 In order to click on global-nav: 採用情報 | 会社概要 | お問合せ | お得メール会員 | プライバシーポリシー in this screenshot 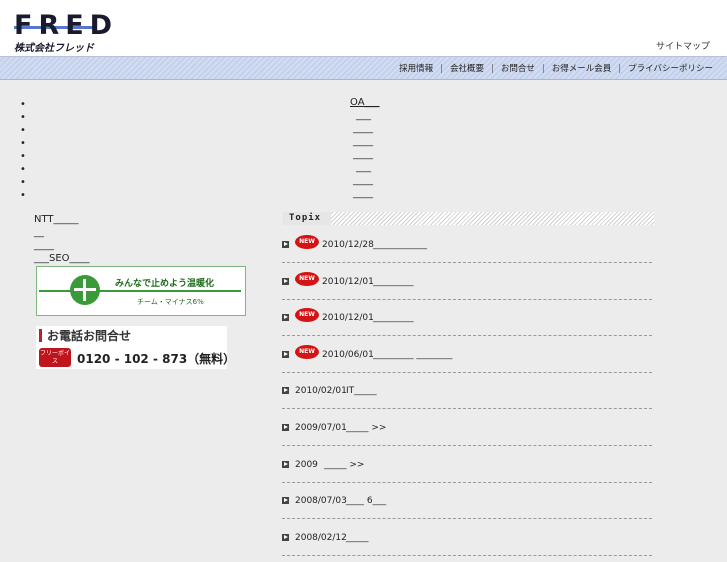, I will do `click(556, 68)`.